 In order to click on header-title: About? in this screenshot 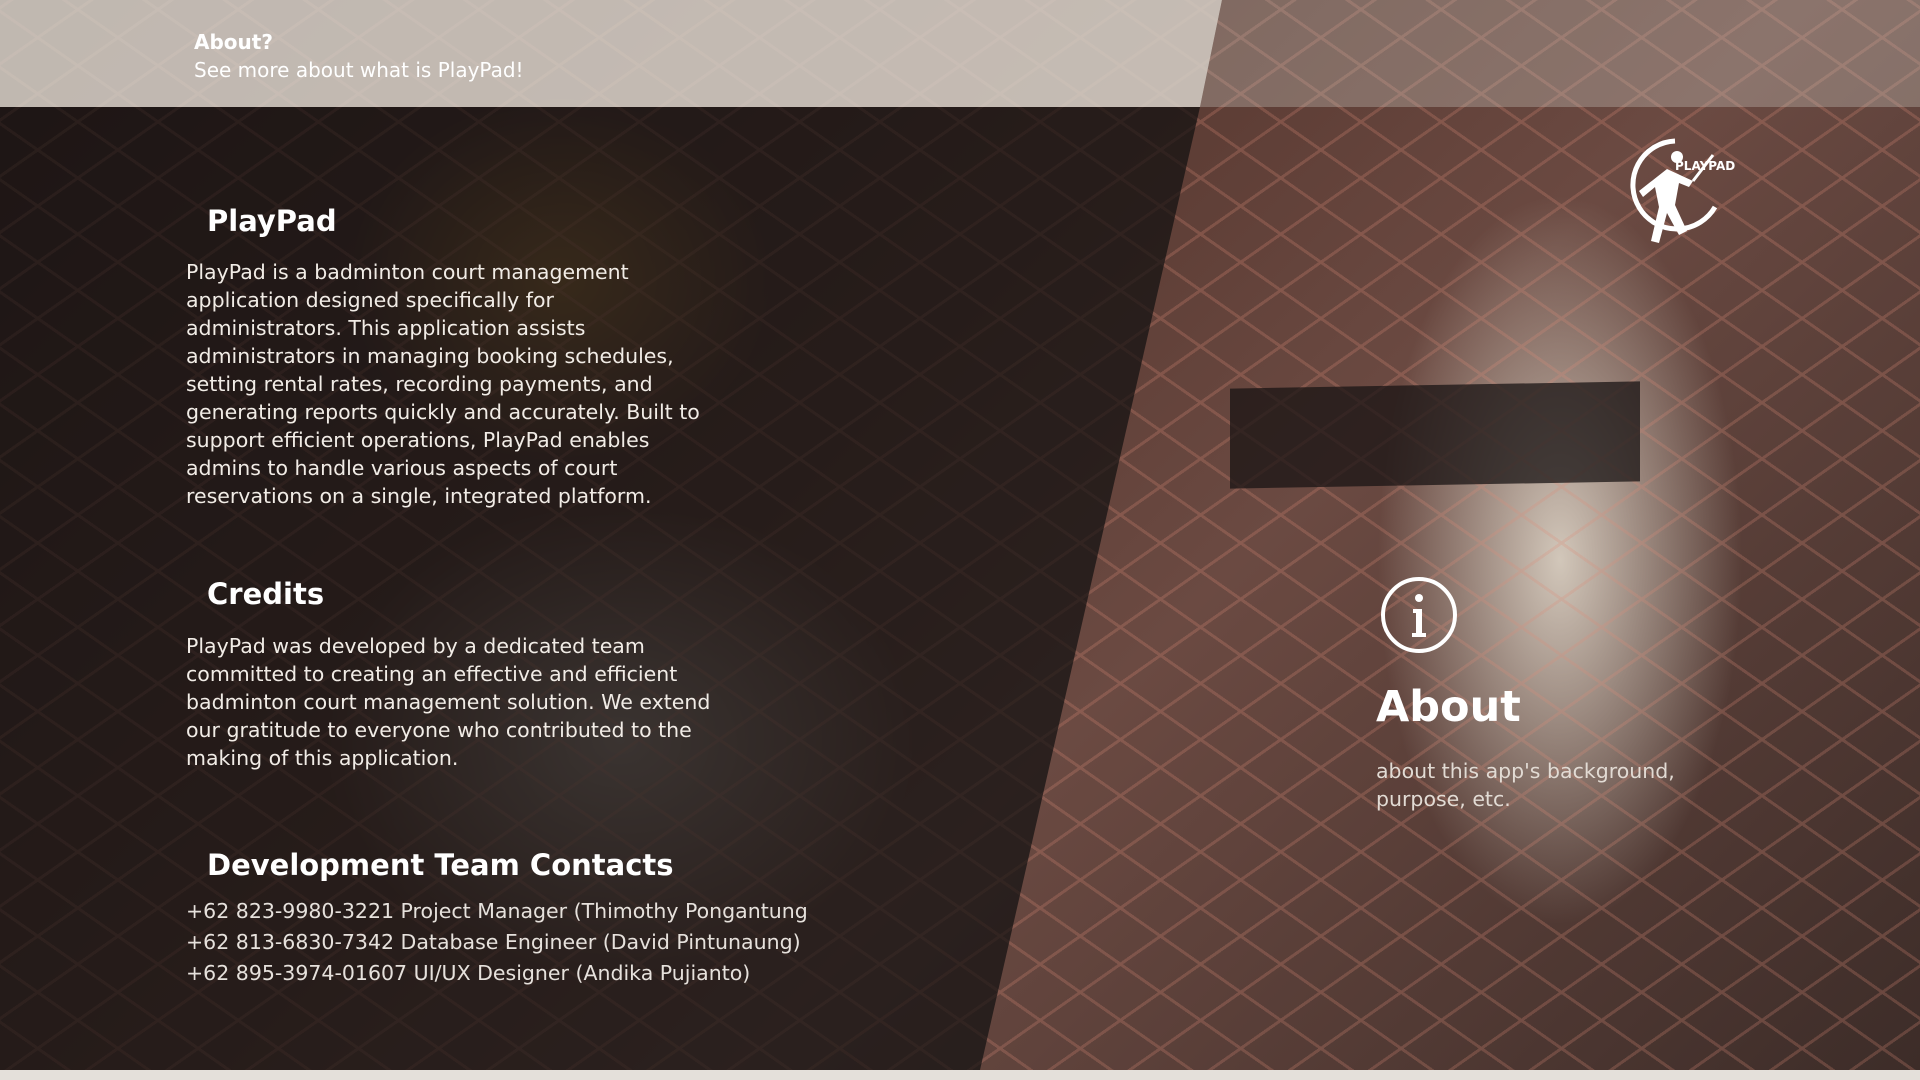, I will do `click(233, 42)`.